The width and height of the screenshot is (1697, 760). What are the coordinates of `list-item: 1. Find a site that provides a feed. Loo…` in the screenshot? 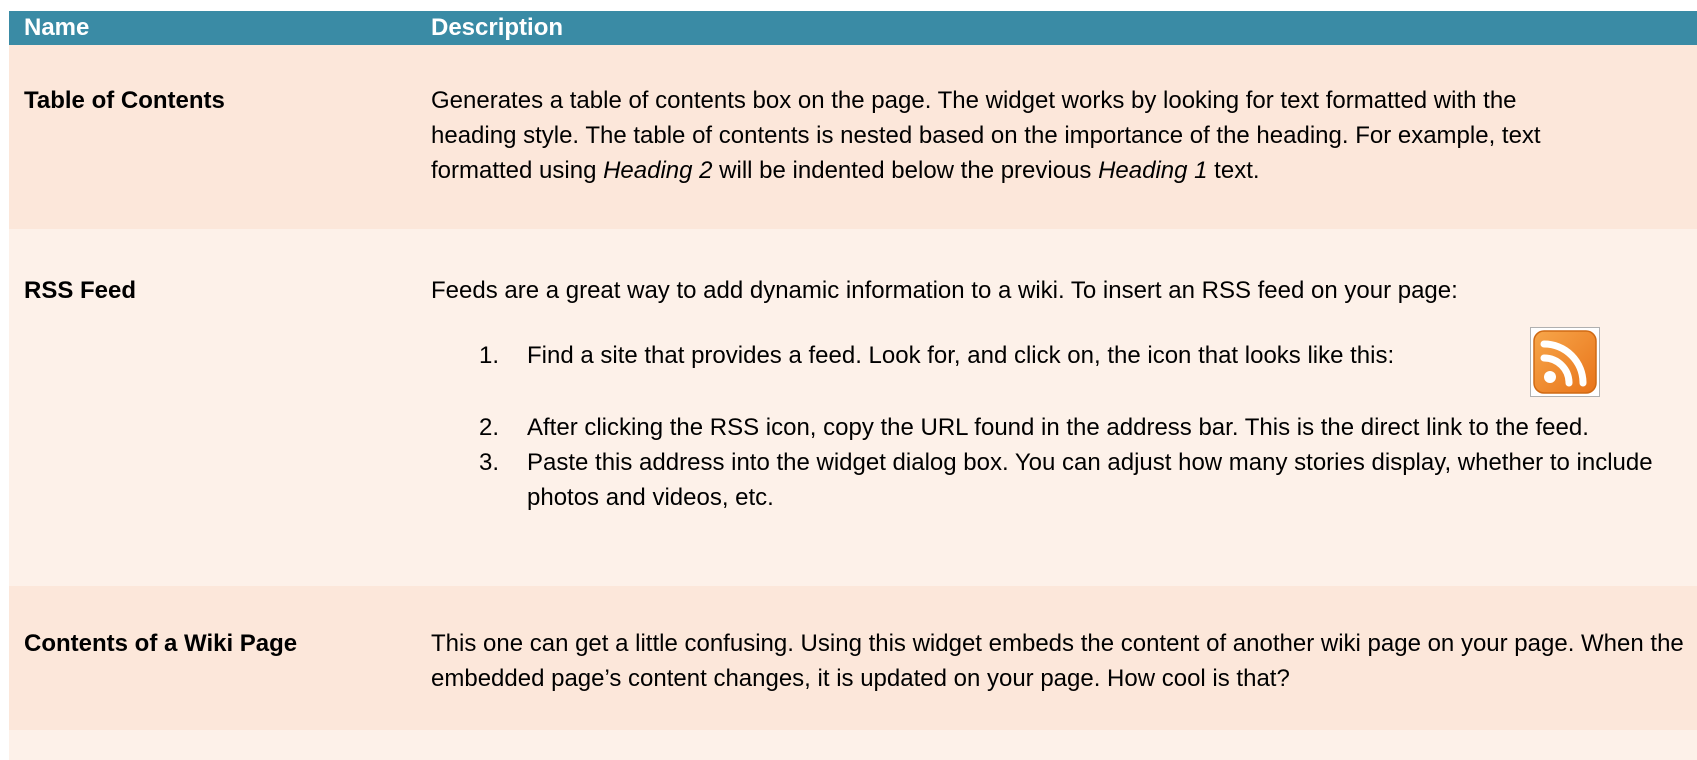 It's located at (1059, 362).